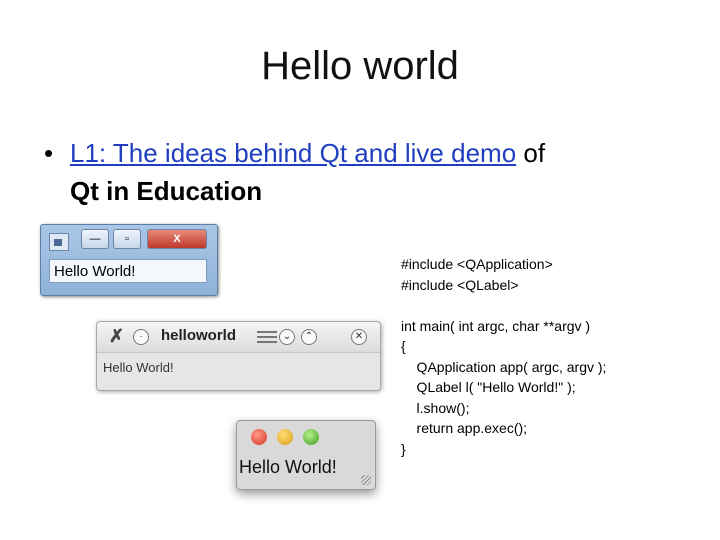  Describe the element at coordinates (464, 428) in the screenshot. I see `code-line: return app.exec();` at that location.